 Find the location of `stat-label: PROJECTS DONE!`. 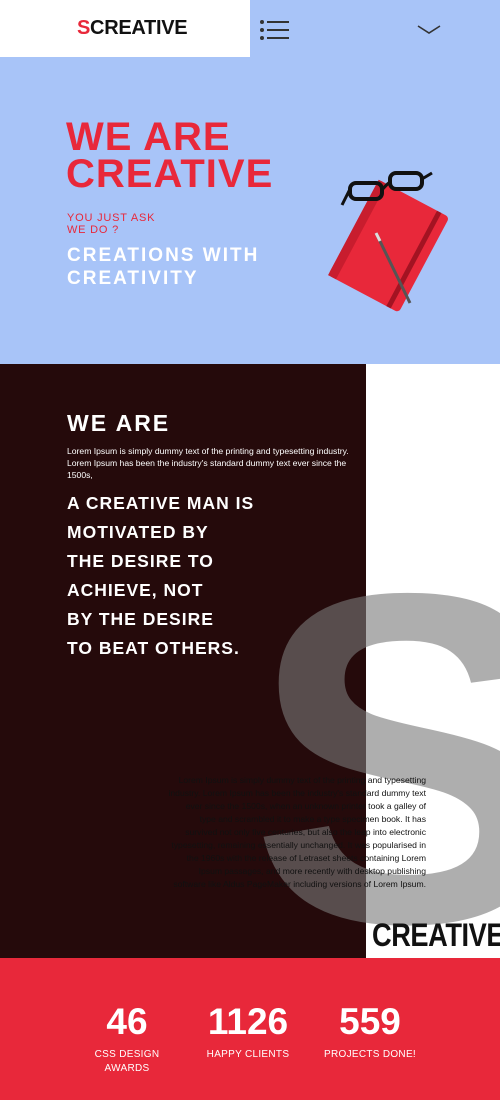

stat-label: PROJECTS DONE! is located at coordinates (370, 1054).